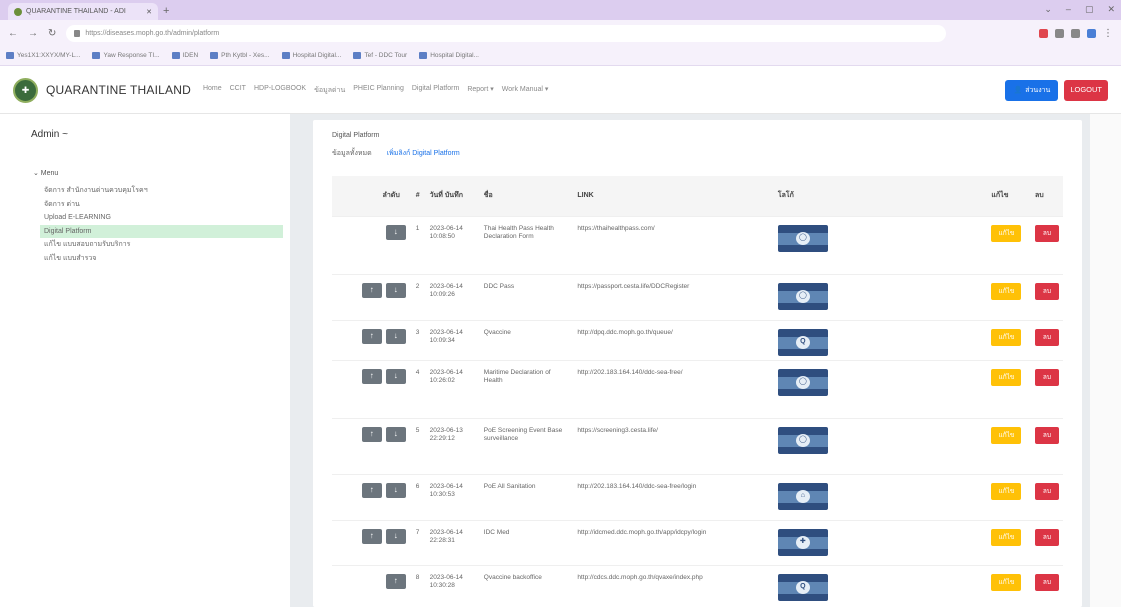 Image resolution: width=1121 pixels, height=607 pixels. What do you see at coordinates (76, 11) in the screenshot?
I see `browser-tab-title: QUARANTINE THAILAND - ADI` at bounding box center [76, 11].